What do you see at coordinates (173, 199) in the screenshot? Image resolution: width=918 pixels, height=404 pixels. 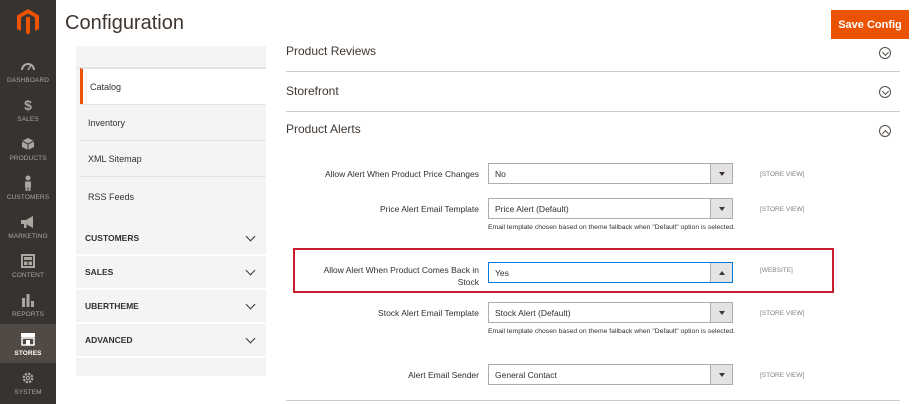 I see `tab-rss-feeds: RSS Feeds` at bounding box center [173, 199].